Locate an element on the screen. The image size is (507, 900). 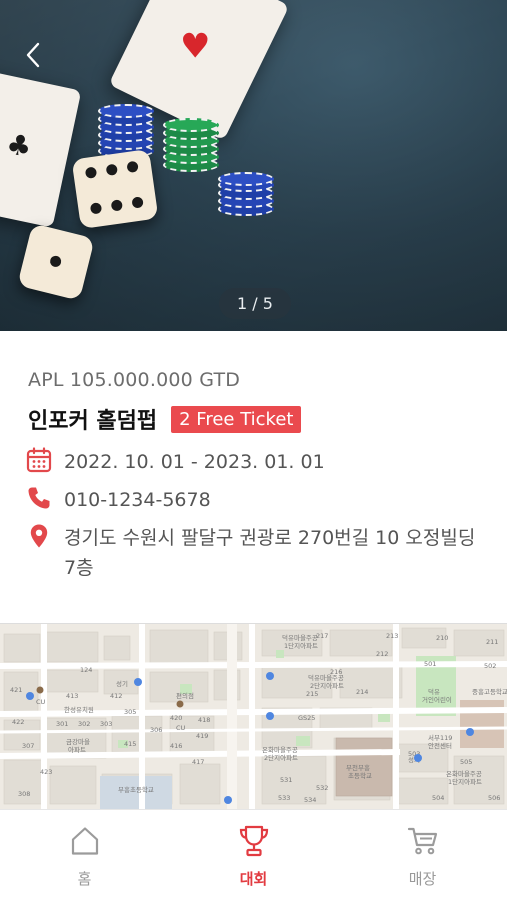
svg-text: 306 is located at coordinates (156, 730).